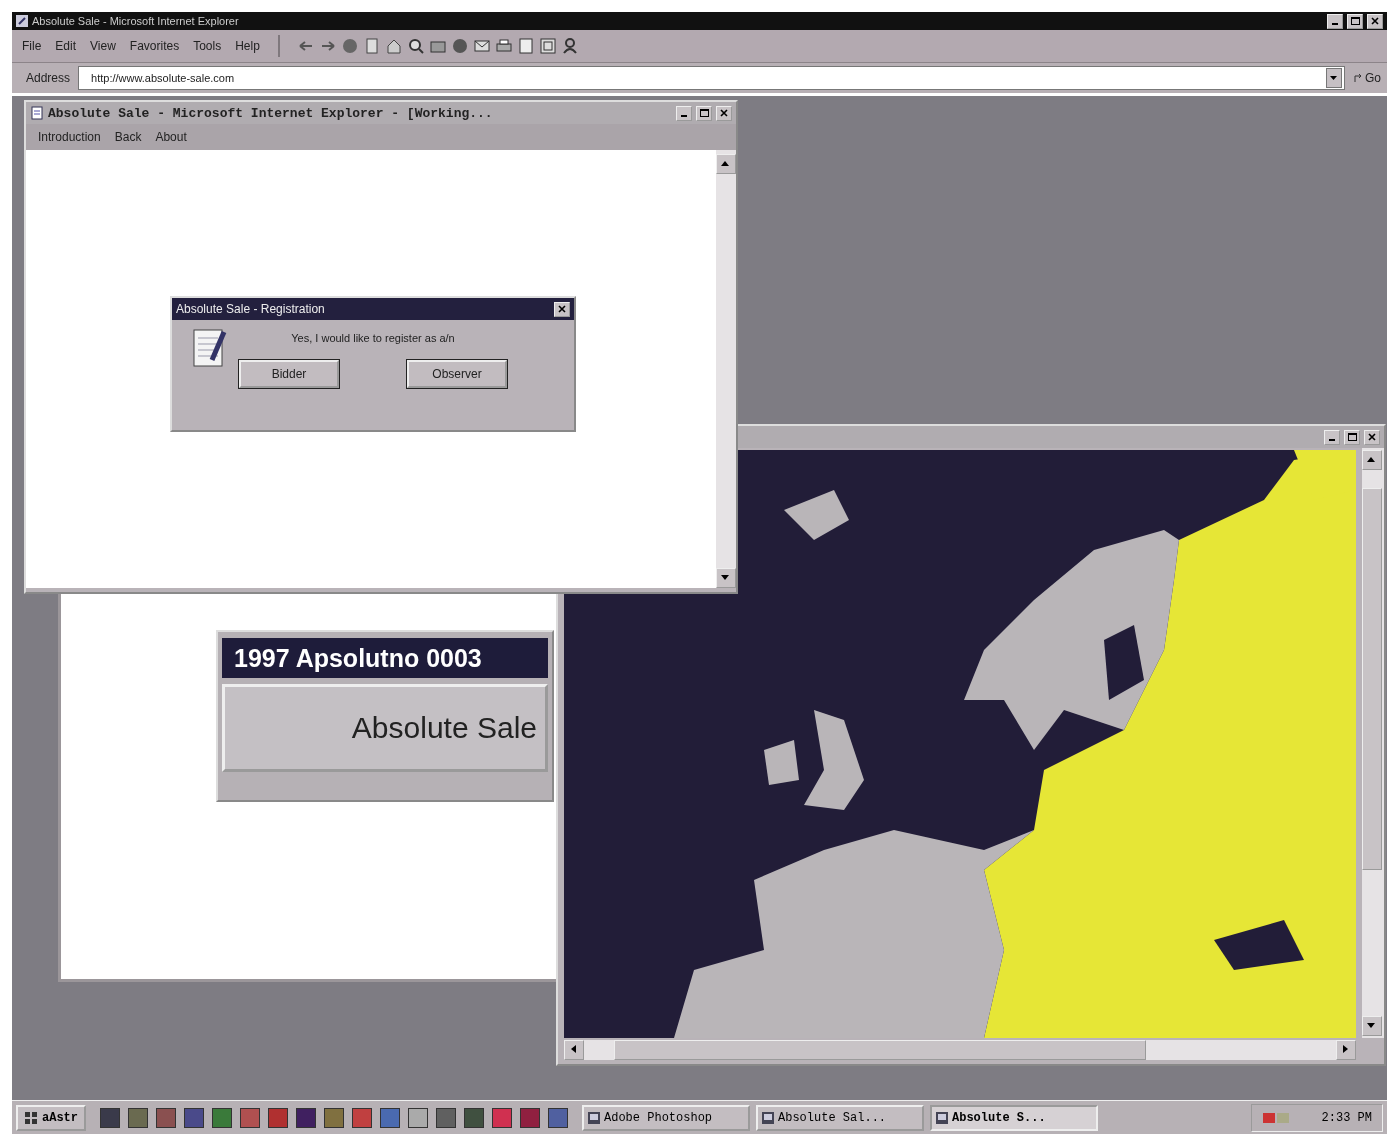 Image resolution: width=1387 pixels, height=1134 pixels. I want to click on menu-item: About, so click(171, 137).